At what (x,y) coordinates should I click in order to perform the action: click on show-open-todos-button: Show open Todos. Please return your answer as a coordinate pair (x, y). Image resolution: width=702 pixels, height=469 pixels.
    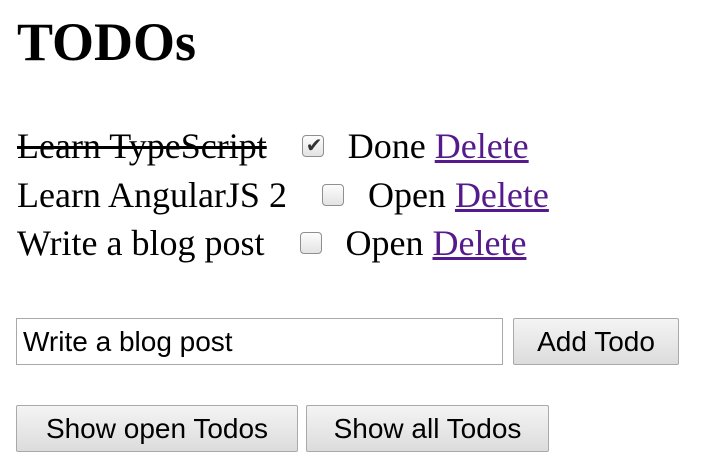
    Looking at the image, I should click on (157, 428).